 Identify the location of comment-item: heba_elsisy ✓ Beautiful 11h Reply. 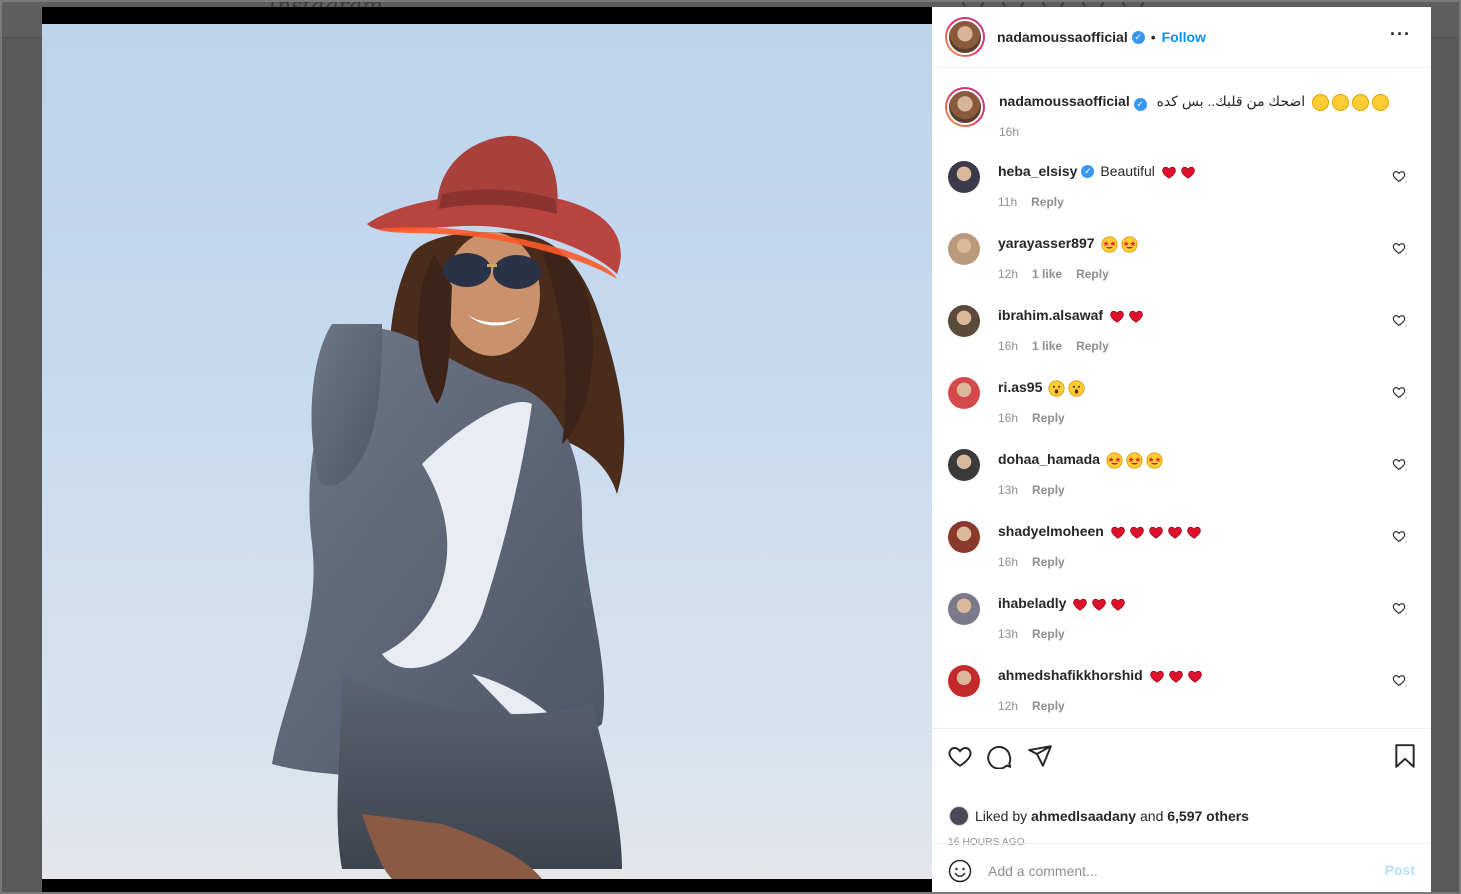
(1181, 189).